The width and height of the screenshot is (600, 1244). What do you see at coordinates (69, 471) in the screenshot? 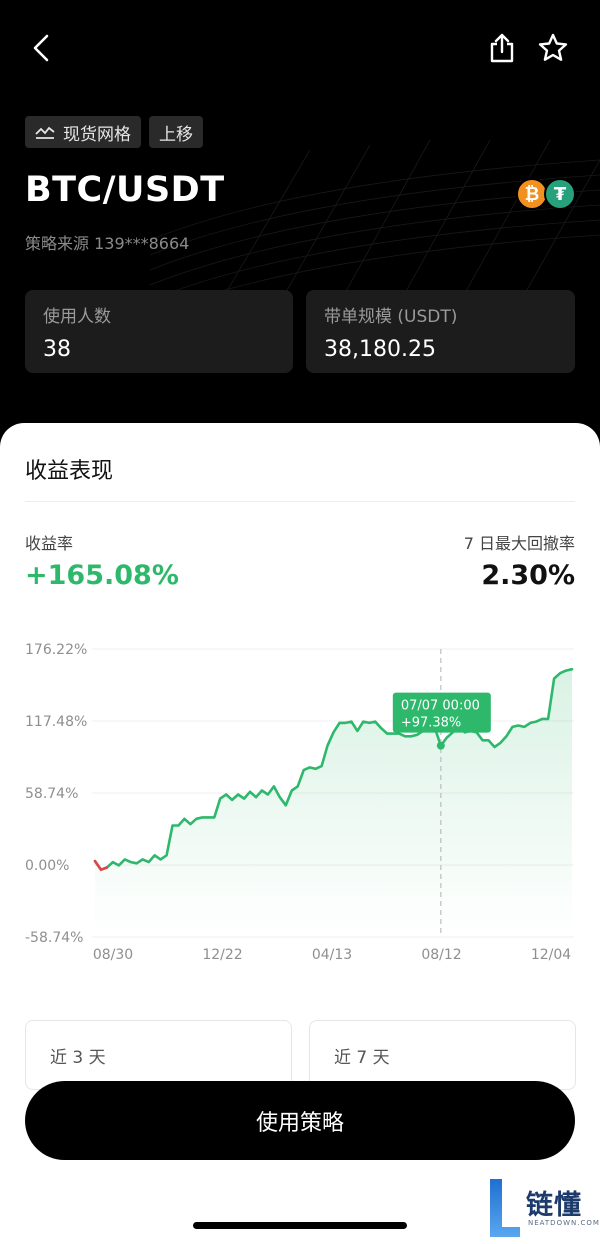
I see `section-title: 收益表现` at bounding box center [69, 471].